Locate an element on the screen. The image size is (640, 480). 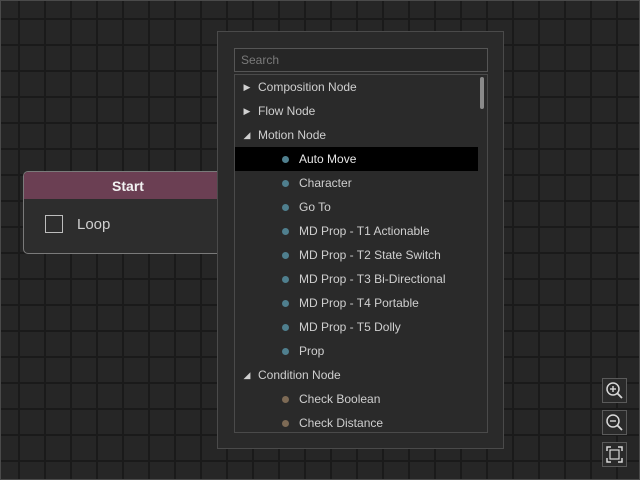
category-label: Composition Node is located at coordinates (307, 87).